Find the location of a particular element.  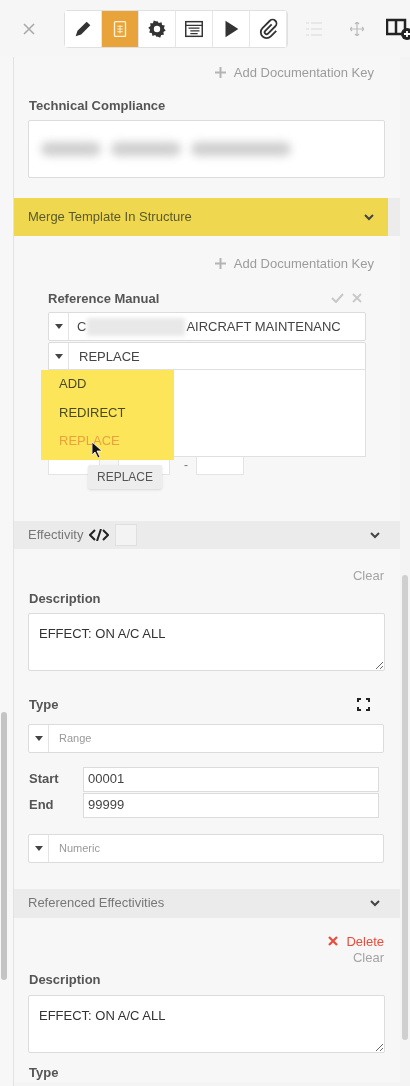

expand-icon is located at coordinates (363, 705).